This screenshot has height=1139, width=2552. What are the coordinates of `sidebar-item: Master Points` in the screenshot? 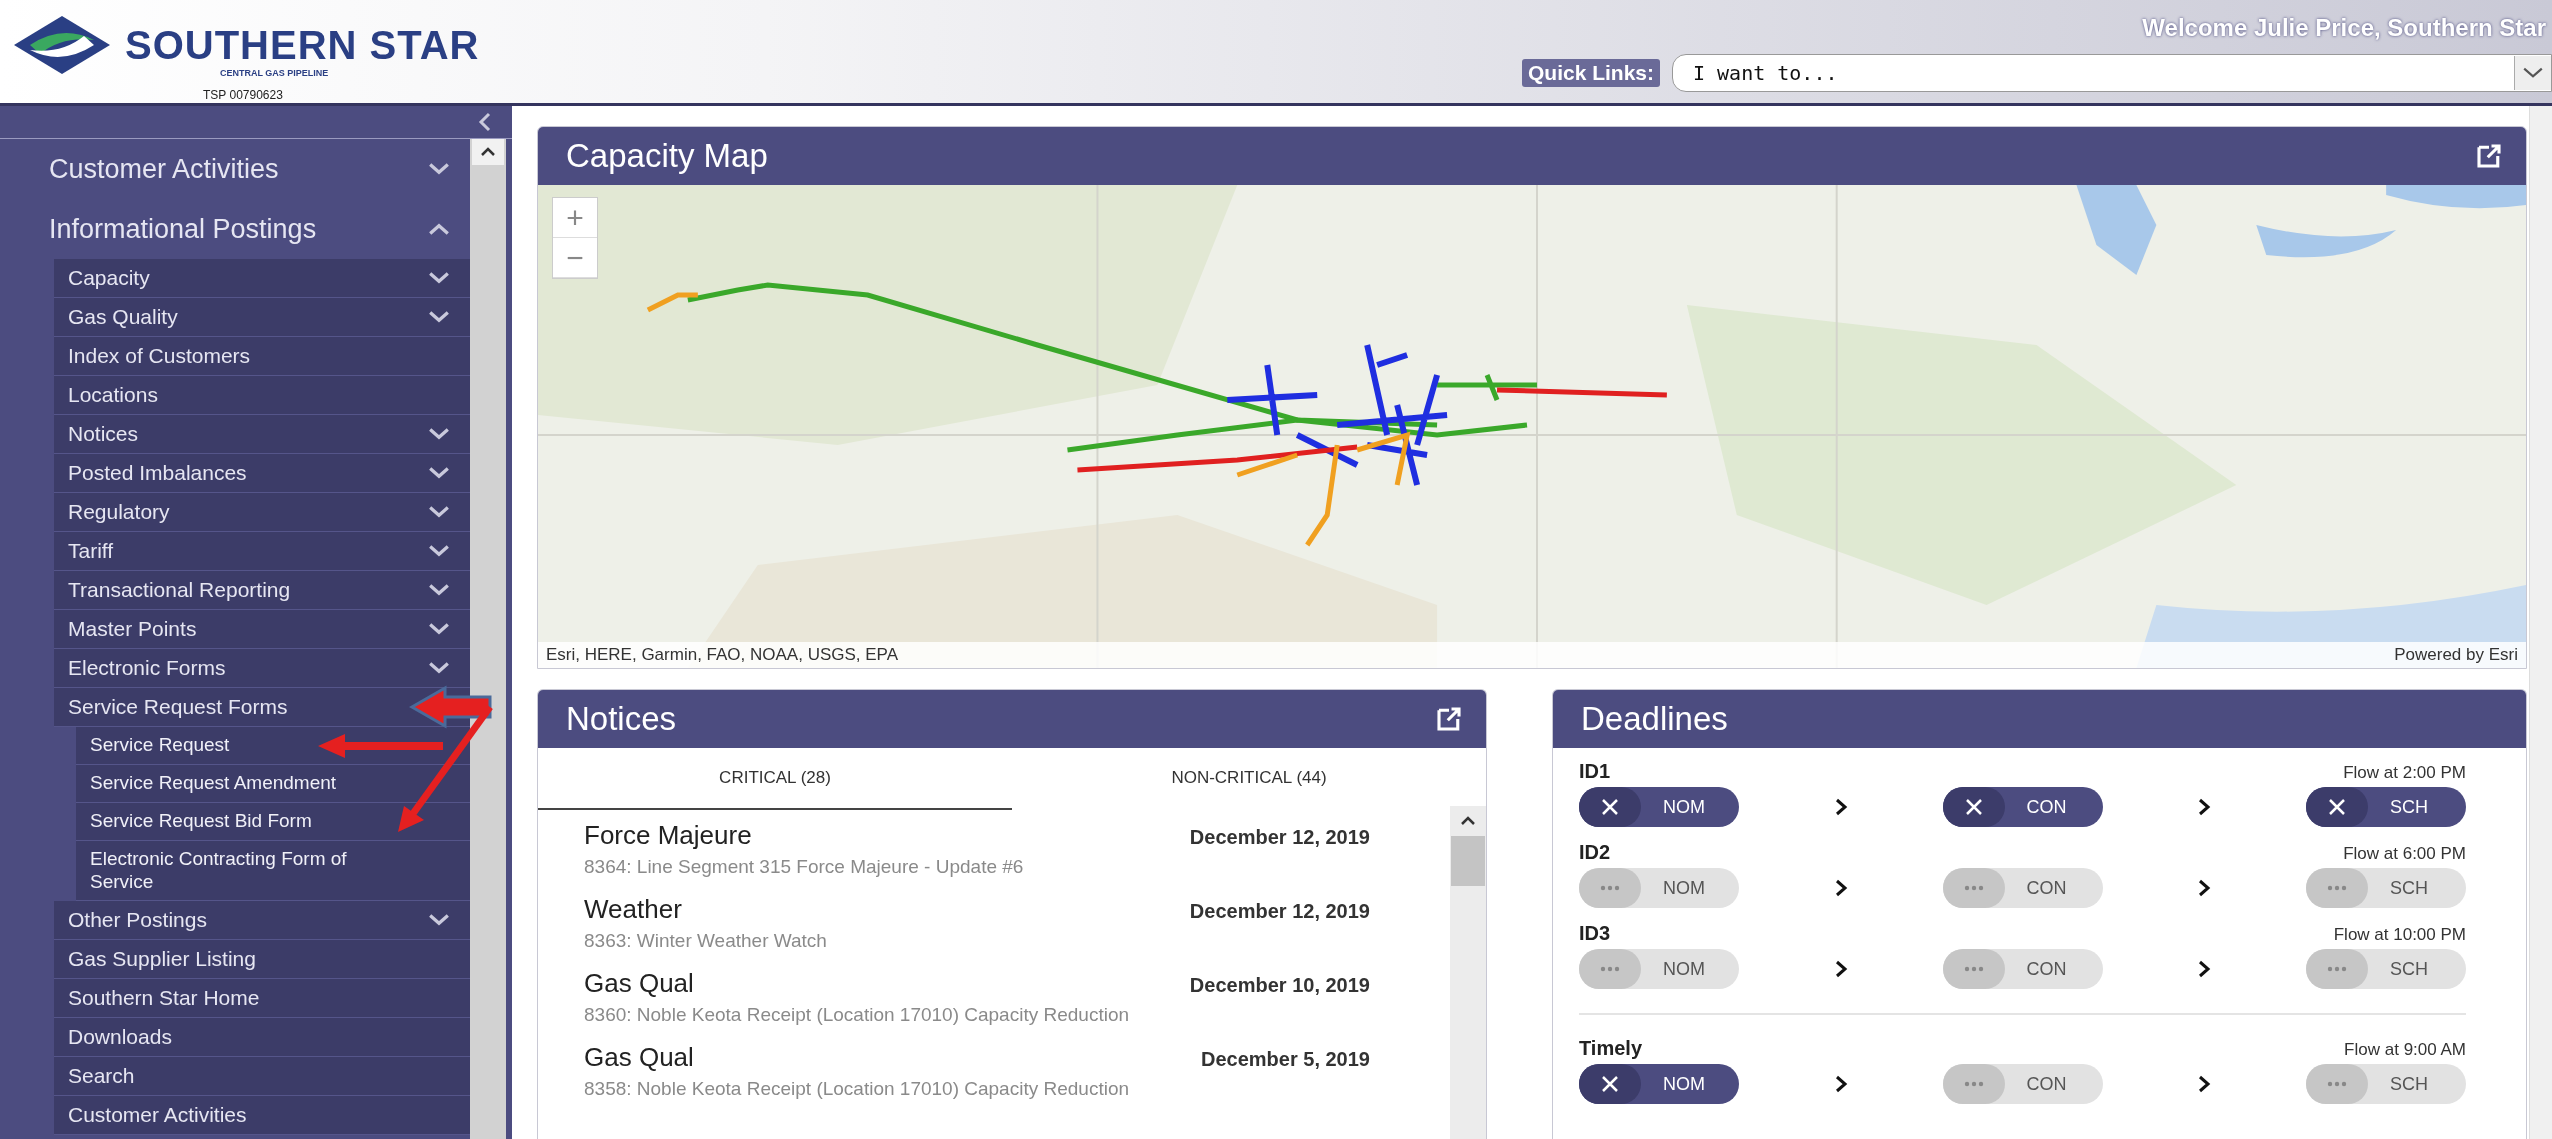 It's located at (262, 629).